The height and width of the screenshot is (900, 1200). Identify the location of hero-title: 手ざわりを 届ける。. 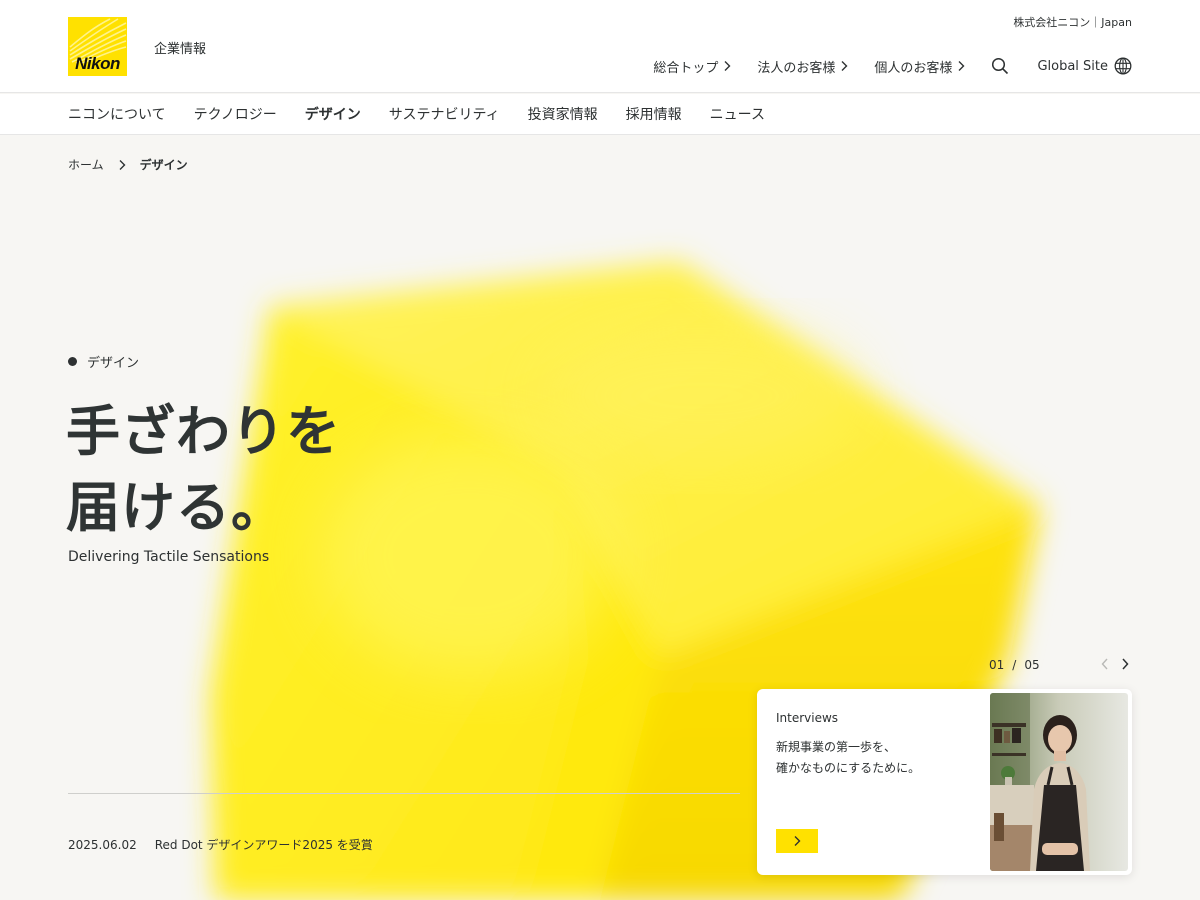
(316, 470).